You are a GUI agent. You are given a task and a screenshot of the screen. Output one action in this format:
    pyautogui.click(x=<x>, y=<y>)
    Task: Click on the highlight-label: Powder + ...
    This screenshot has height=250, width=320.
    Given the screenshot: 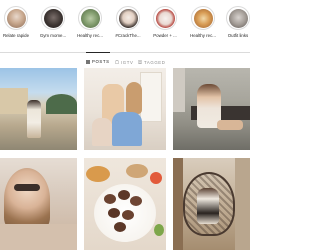 What is the action you would take?
    pyautogui.click(x=165, y=35)
    